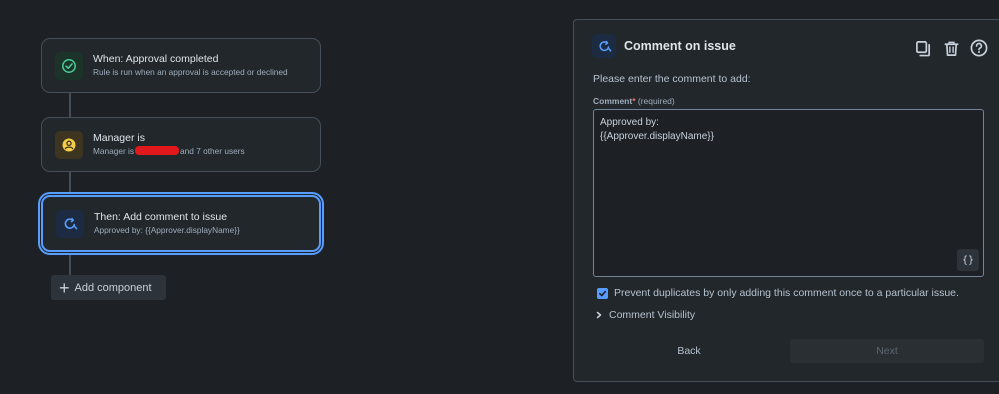 This screenshot has height=394, width=999. I want to click on redacted-user, so click(157, 151).